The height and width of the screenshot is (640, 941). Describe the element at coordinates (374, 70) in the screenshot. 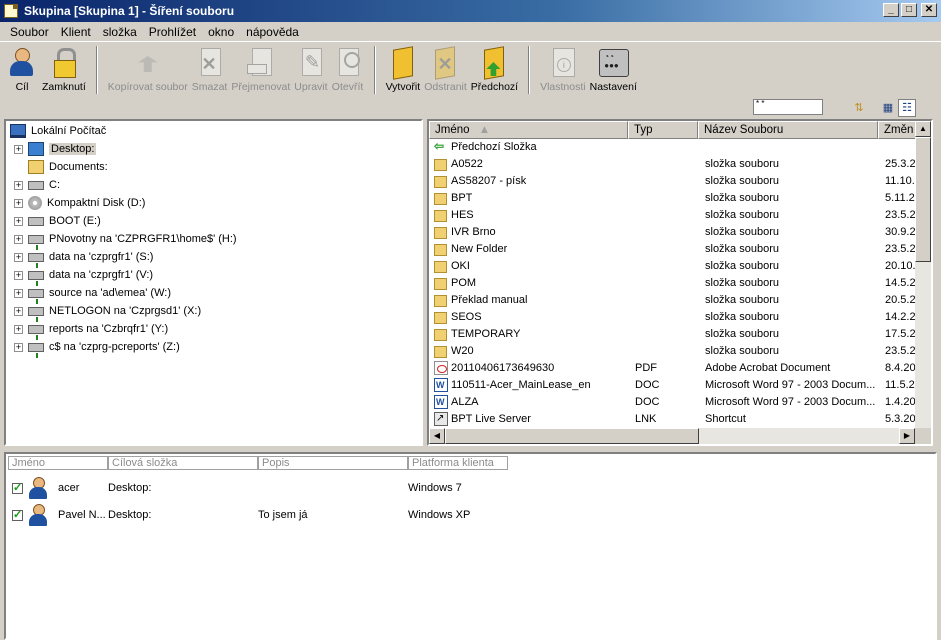

I see `toolbar-separator` at that location.